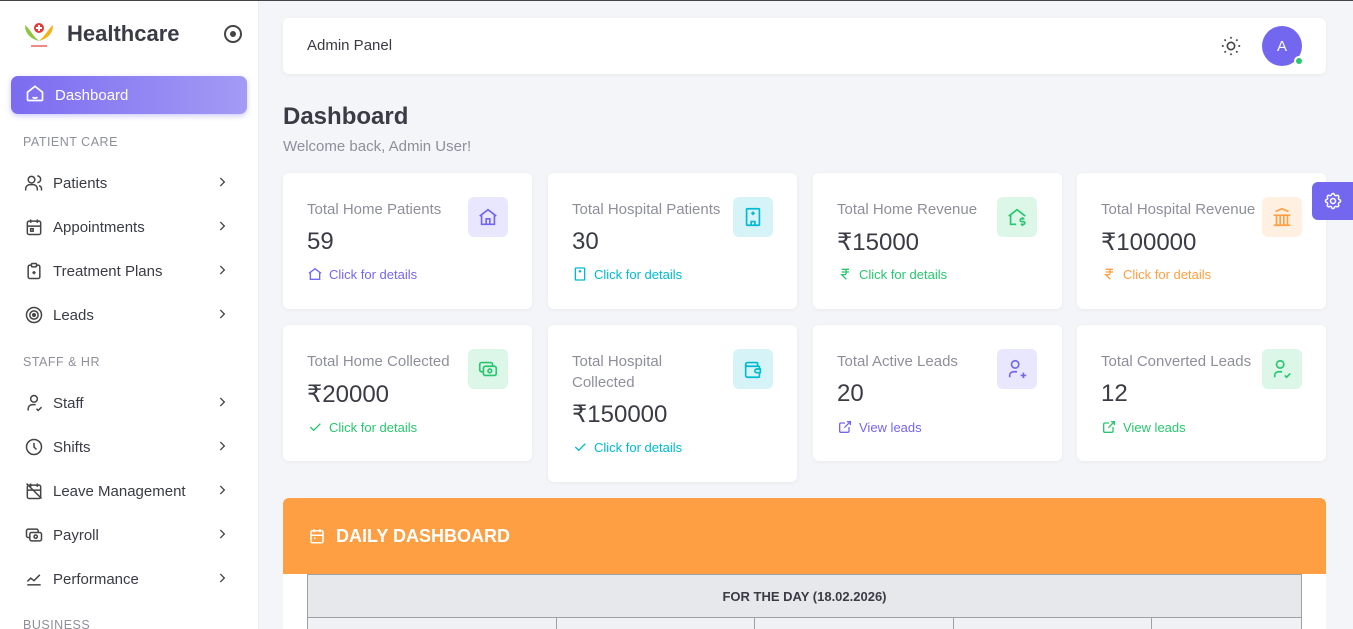  What do you see at coordinates (96, 579) in the screenshot?
I see `sidebar-item-label: Performance` at bounding box center [96, 579].